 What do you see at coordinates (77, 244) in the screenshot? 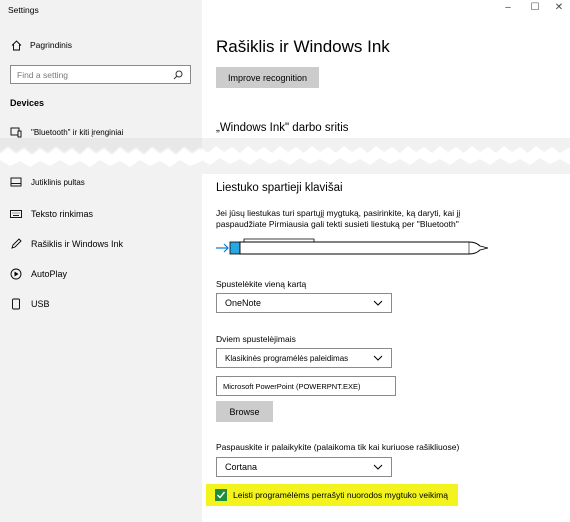
I see `sidebar-item-label: Rašiklis ir Windows Ink` at bounding box center [77, 244].